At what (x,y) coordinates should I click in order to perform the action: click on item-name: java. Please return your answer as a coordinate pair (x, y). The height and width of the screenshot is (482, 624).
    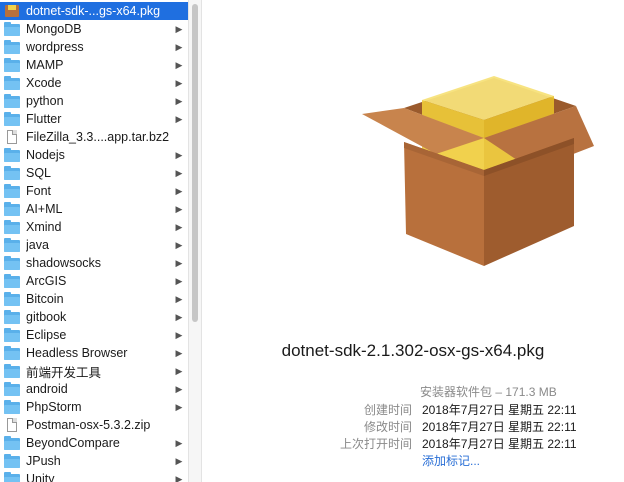
    Looking at the image, I should click on (37, 245).